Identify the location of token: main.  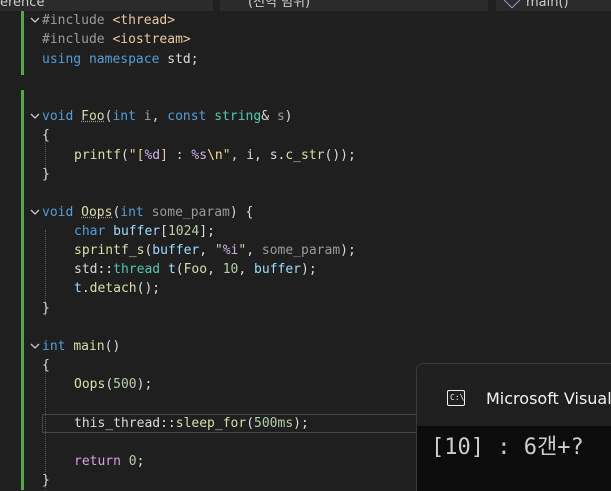
(89, 346).